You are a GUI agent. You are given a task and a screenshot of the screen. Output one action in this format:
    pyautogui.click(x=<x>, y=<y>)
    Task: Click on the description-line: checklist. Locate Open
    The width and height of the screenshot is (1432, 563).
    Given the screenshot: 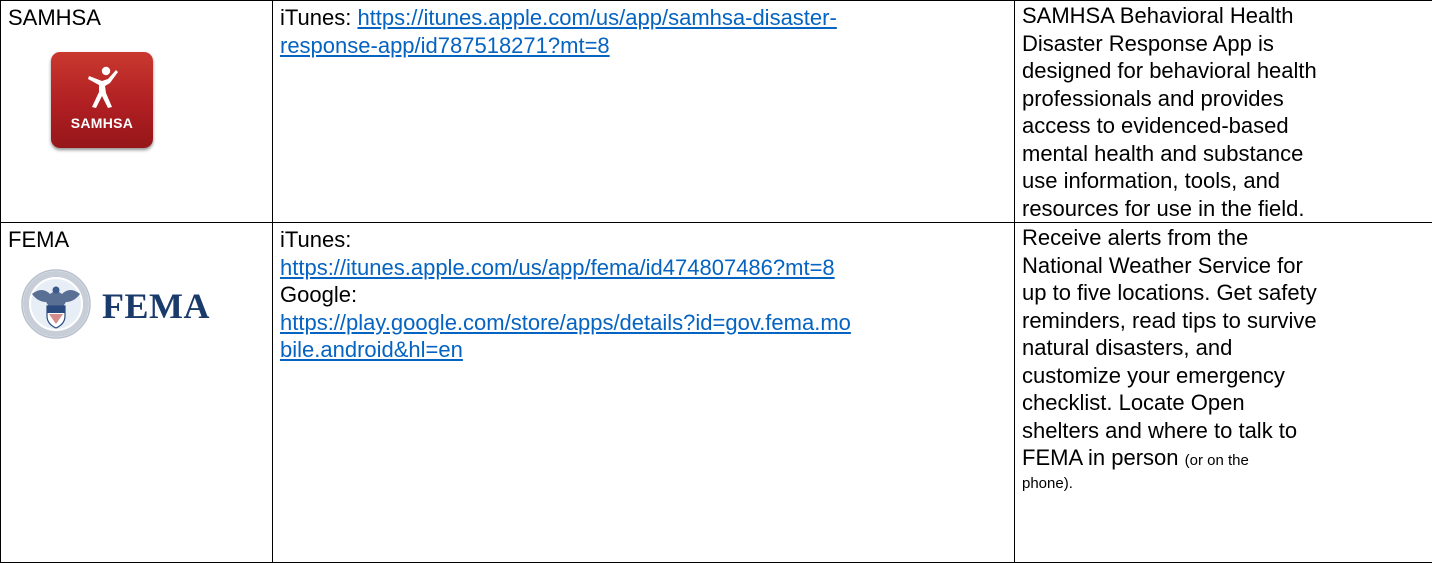 What is the action you would take?
    pyautogui.click(x=1224, y=403)
    